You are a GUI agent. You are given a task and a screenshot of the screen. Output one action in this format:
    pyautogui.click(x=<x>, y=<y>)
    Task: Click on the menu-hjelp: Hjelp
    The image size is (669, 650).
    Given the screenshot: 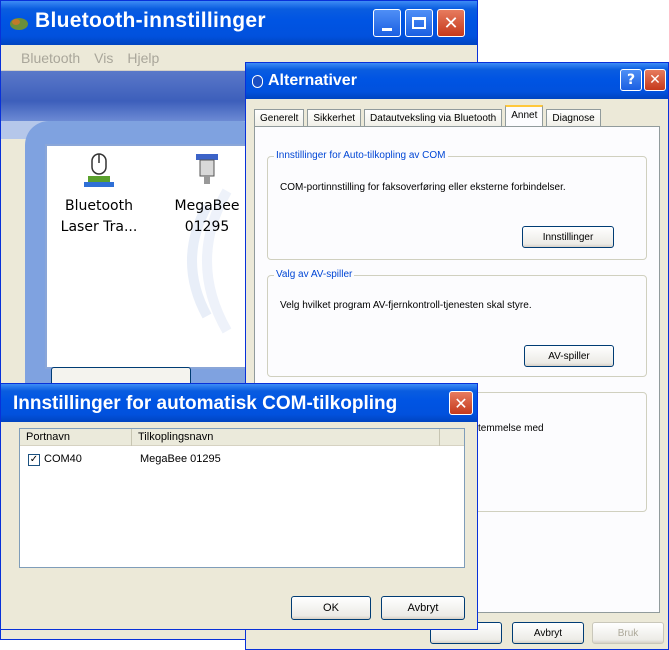 What is the action you would take?
    pyautogui.click(x=143, y=58)
    